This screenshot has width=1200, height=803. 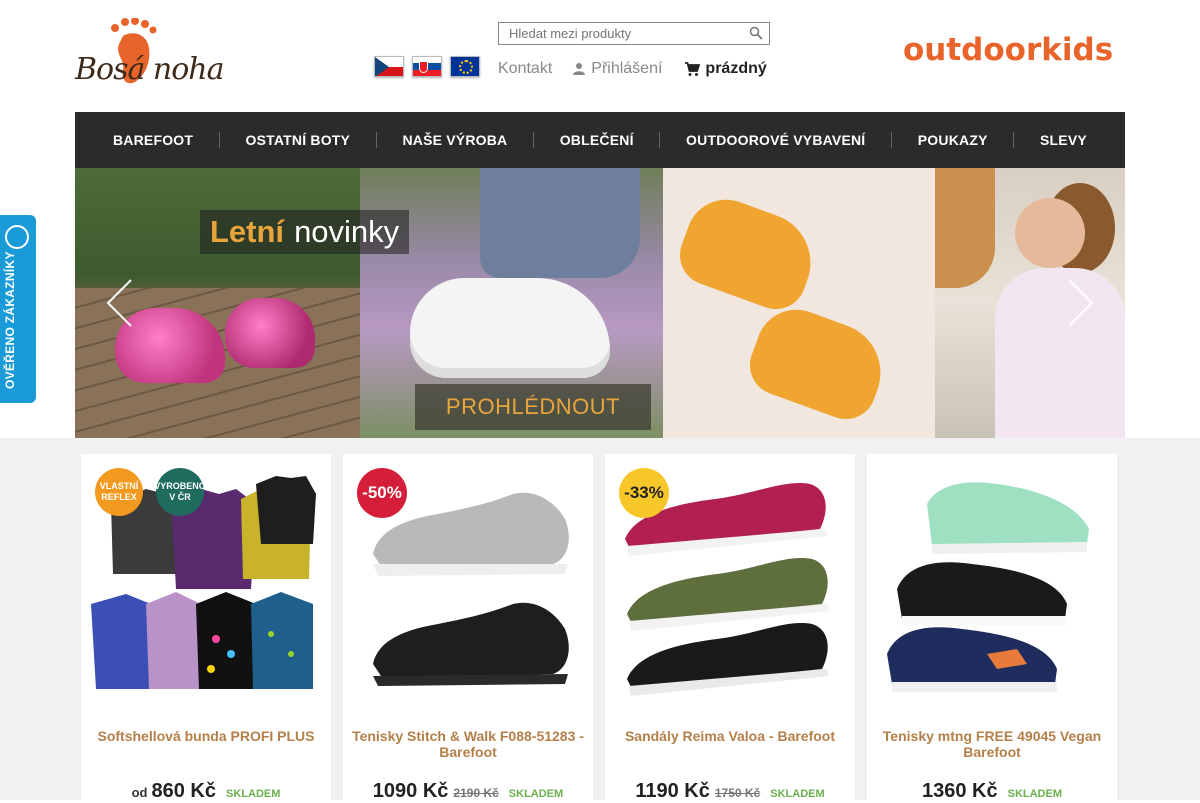 What do you see at coordinates (1030, 303) in the screenshot?
I see `slide-photo-mother-daughter` at bounding box center [1030, 303].